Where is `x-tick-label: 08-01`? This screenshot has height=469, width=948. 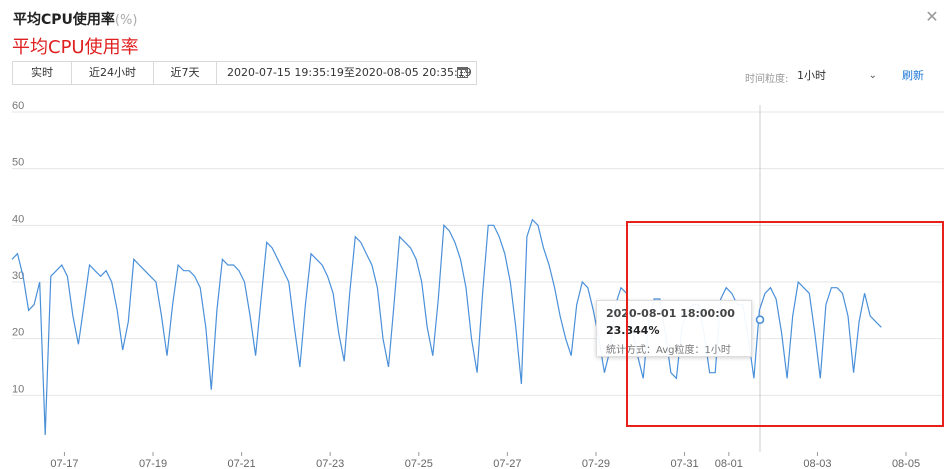 x-tick-label: 08-01 is located at coordinates (729, 463).